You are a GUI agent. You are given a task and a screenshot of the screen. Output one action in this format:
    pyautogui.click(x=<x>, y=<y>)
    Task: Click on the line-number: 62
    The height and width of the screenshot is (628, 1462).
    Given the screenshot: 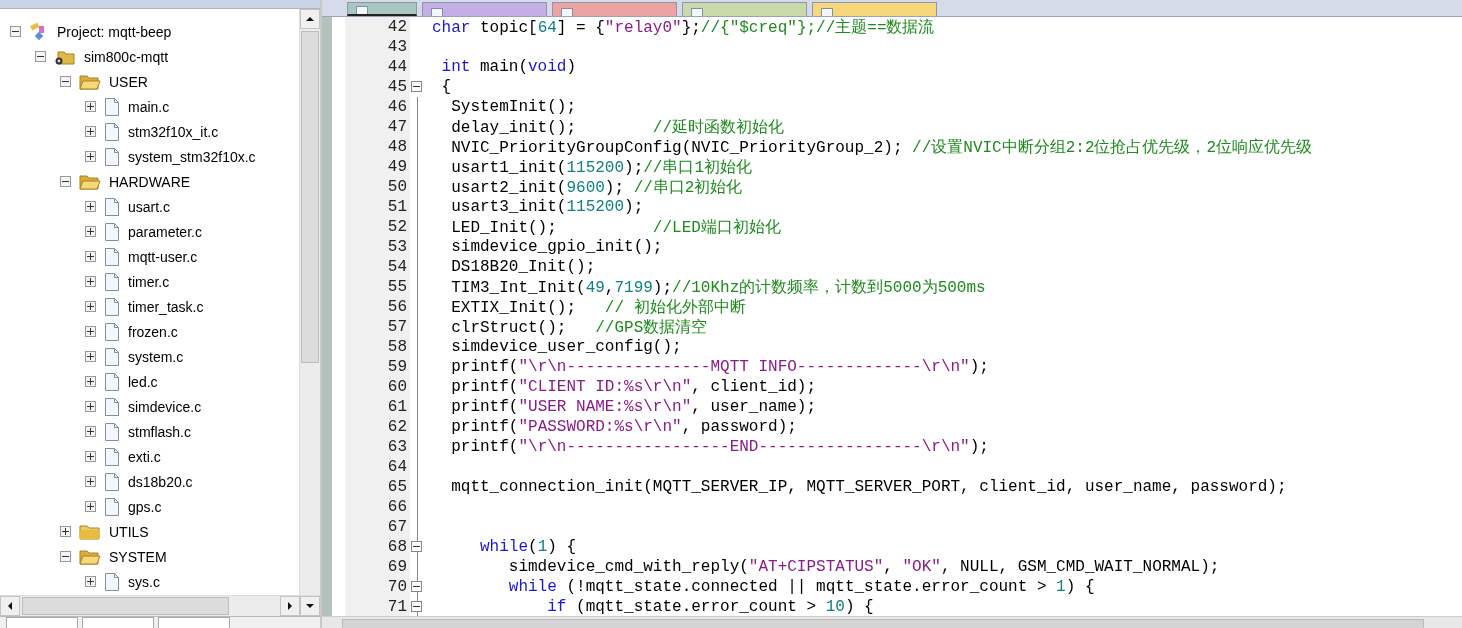 What is the action you would take?
    pyautogui.click(x=397, y=427)
    